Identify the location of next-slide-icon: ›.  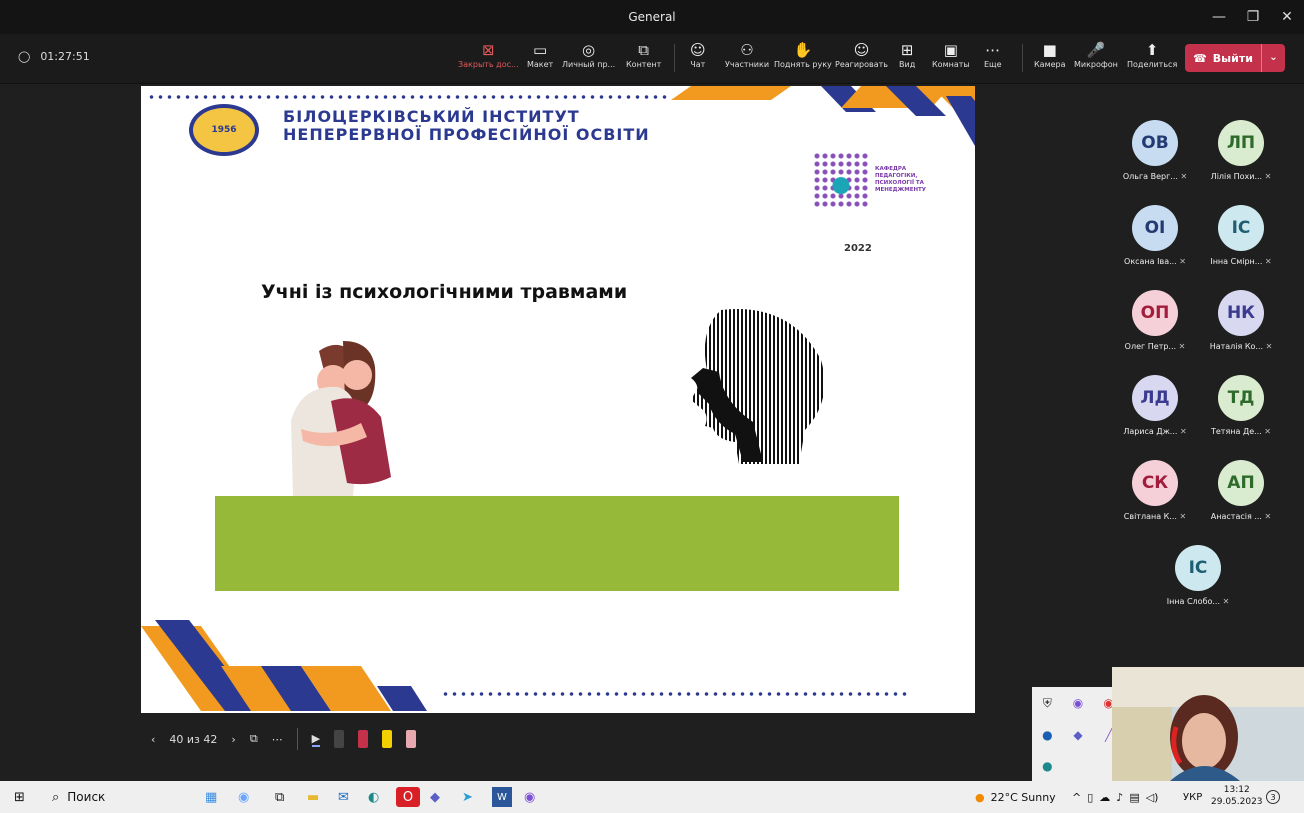
(233, 739).